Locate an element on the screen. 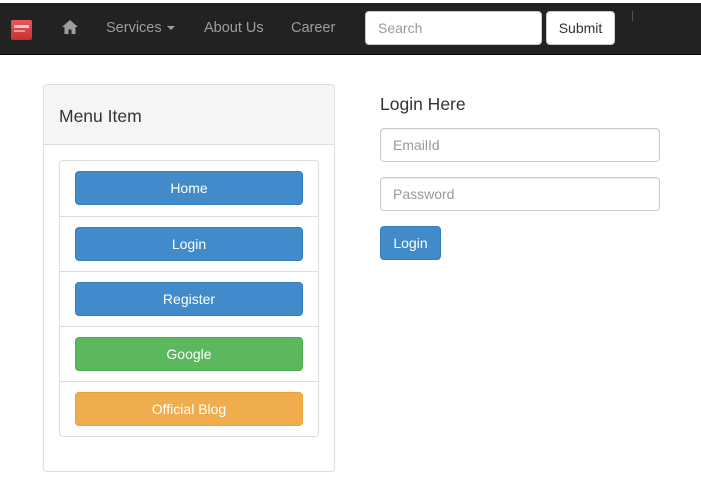 This screenshot has width=701, height=485. nav-services-label: Services is located at coordinates (134, 28).